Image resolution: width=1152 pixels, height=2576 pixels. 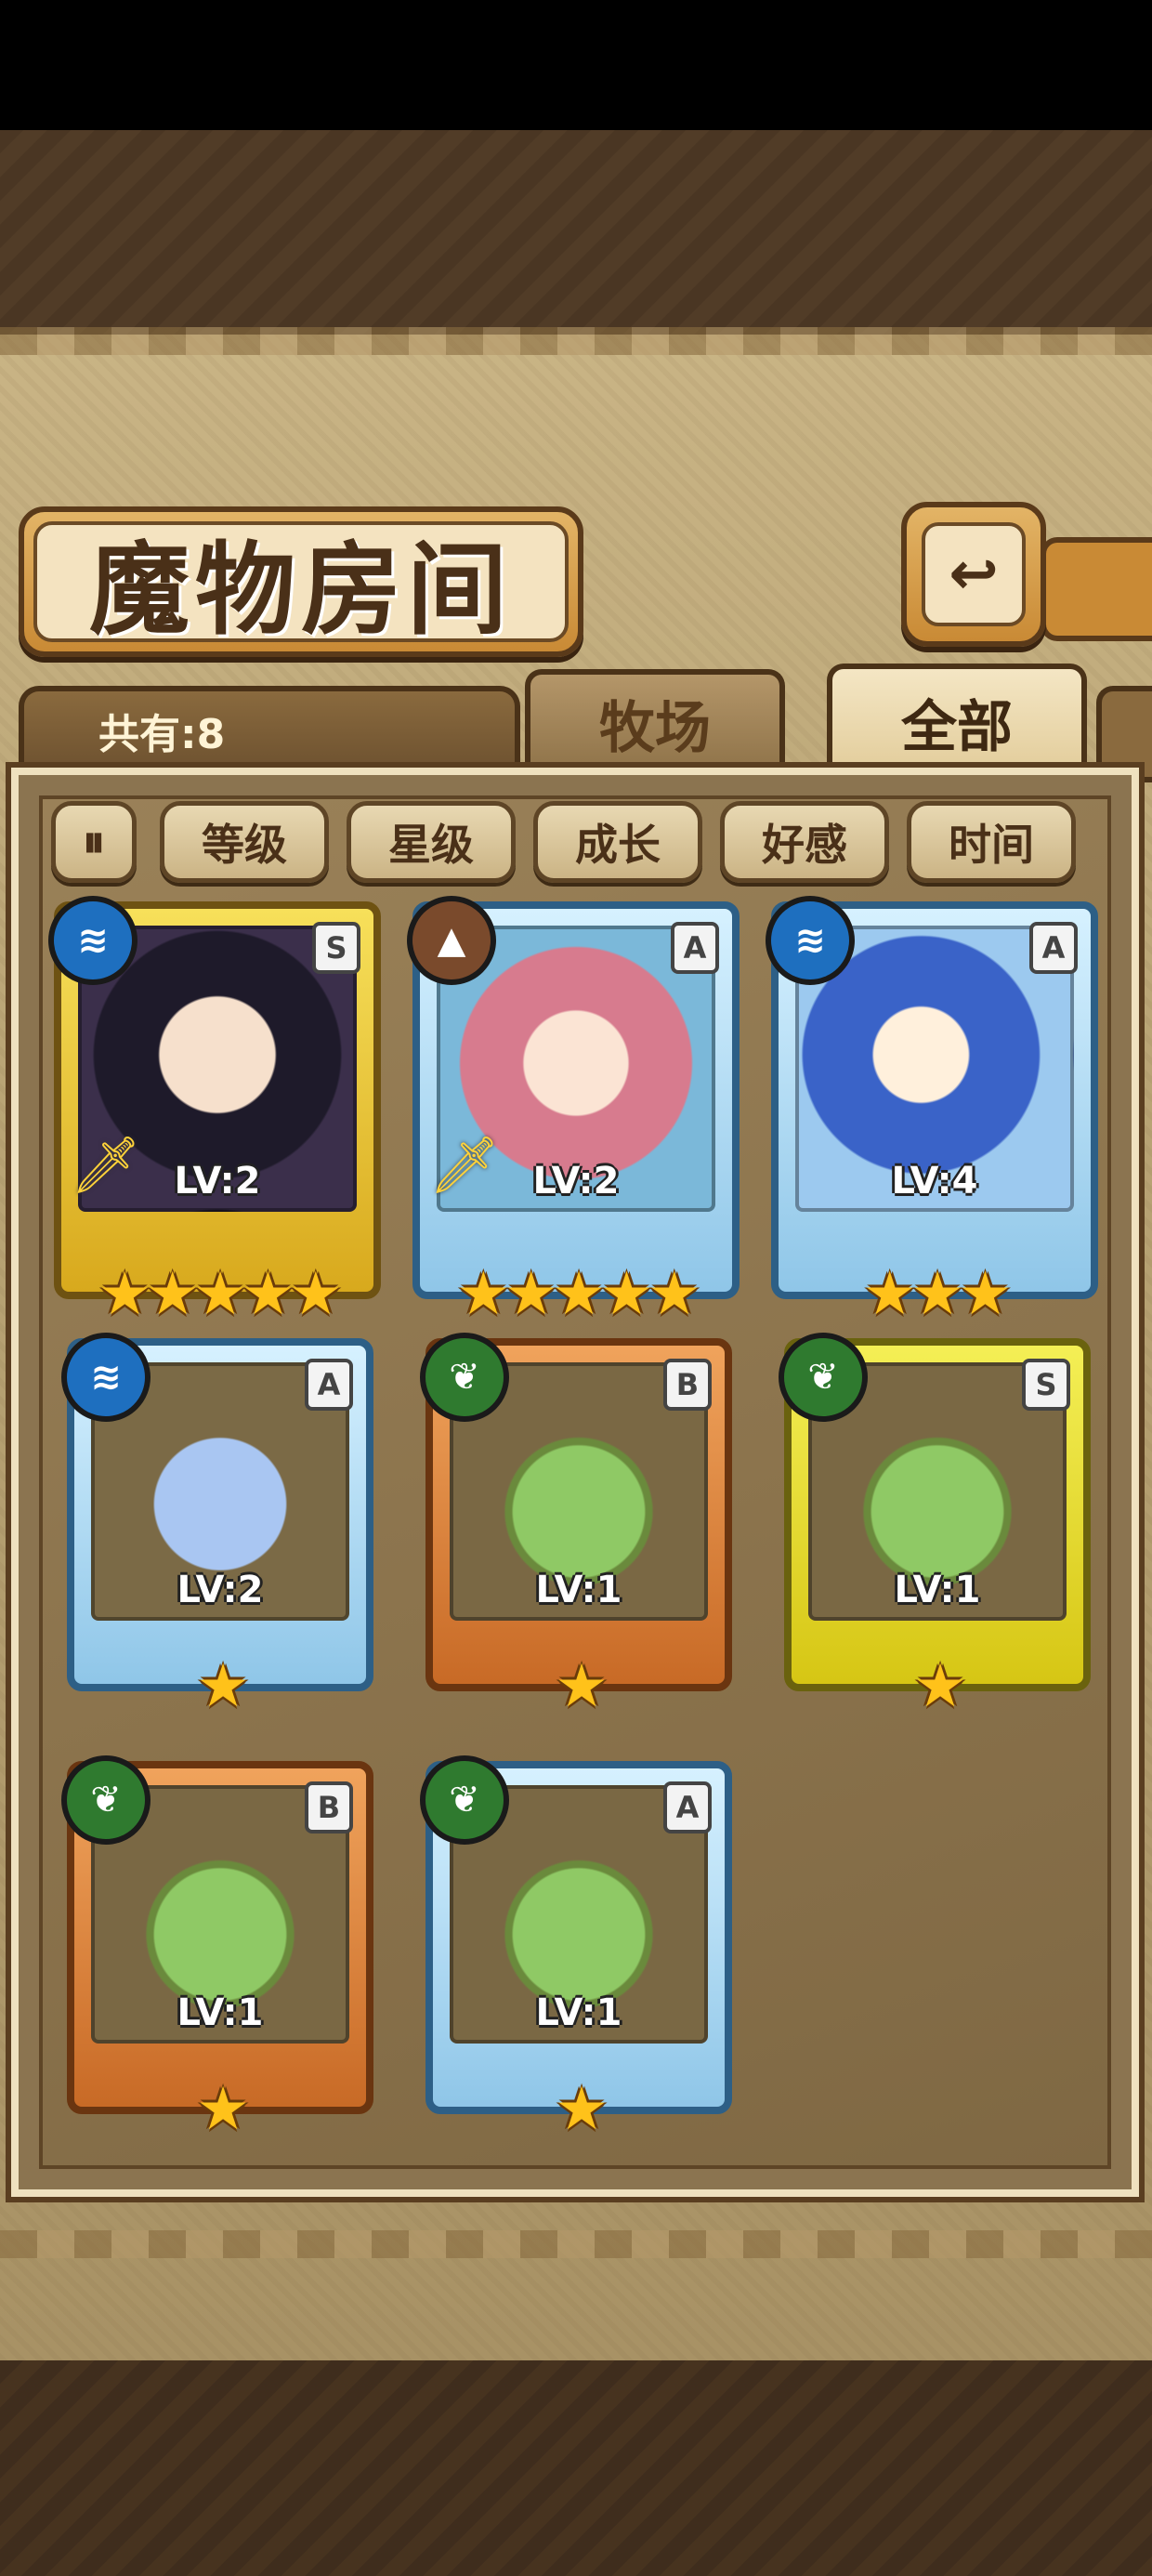 What do you see at coordinates (573, 1112) in the screenshot?
I see `monster-card: ▲ A 🗡 LV:2 ★★★★★` at bounding box center [573, 1112].